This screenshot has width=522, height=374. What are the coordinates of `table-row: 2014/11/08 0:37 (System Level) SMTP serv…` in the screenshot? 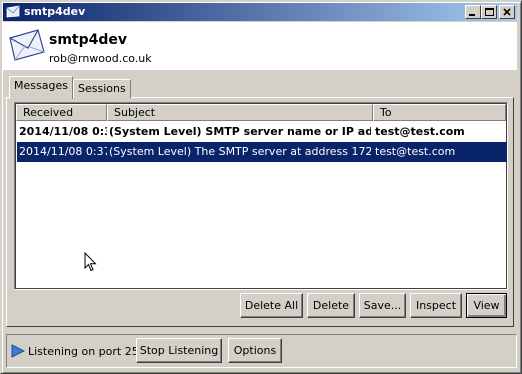 It's located at (262, 132).